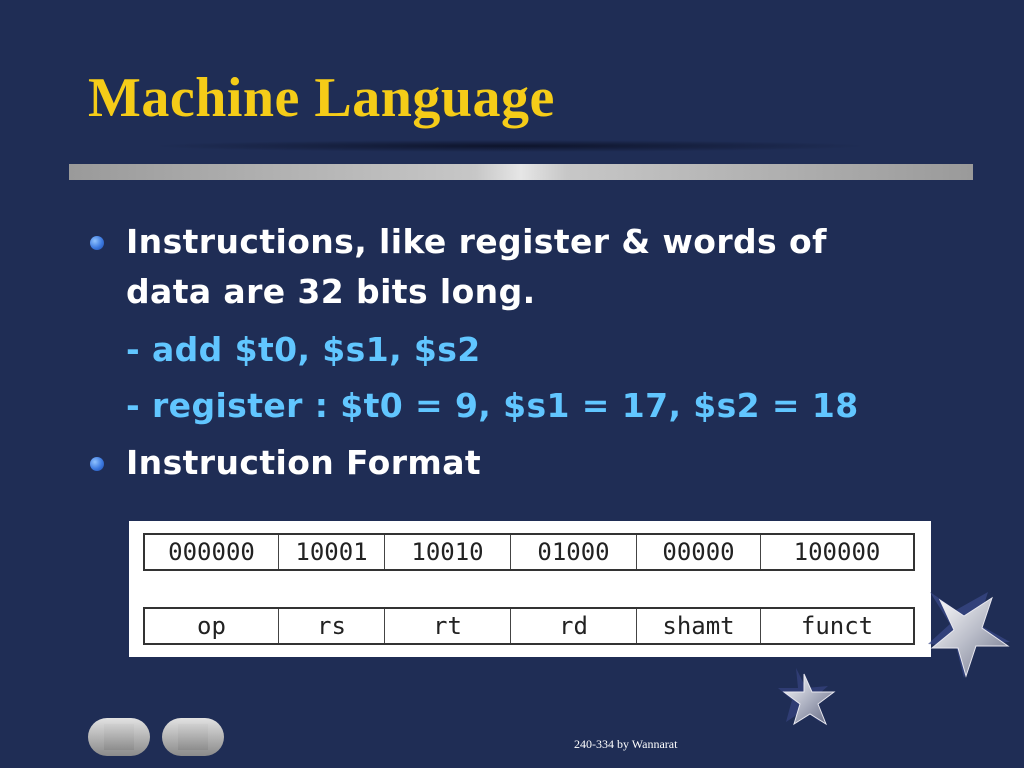 The height and width of the screenshot is (768, 1024). I want to click on previous-slide-icon, so click(119, 737).